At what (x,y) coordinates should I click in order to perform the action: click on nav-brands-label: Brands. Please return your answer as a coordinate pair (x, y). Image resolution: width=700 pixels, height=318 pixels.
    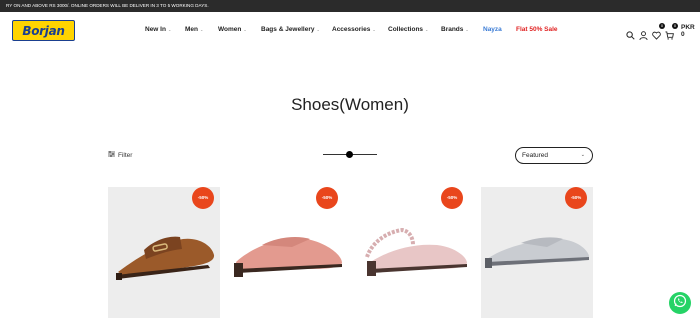
    Looking at the image, I should click on (452, 29).